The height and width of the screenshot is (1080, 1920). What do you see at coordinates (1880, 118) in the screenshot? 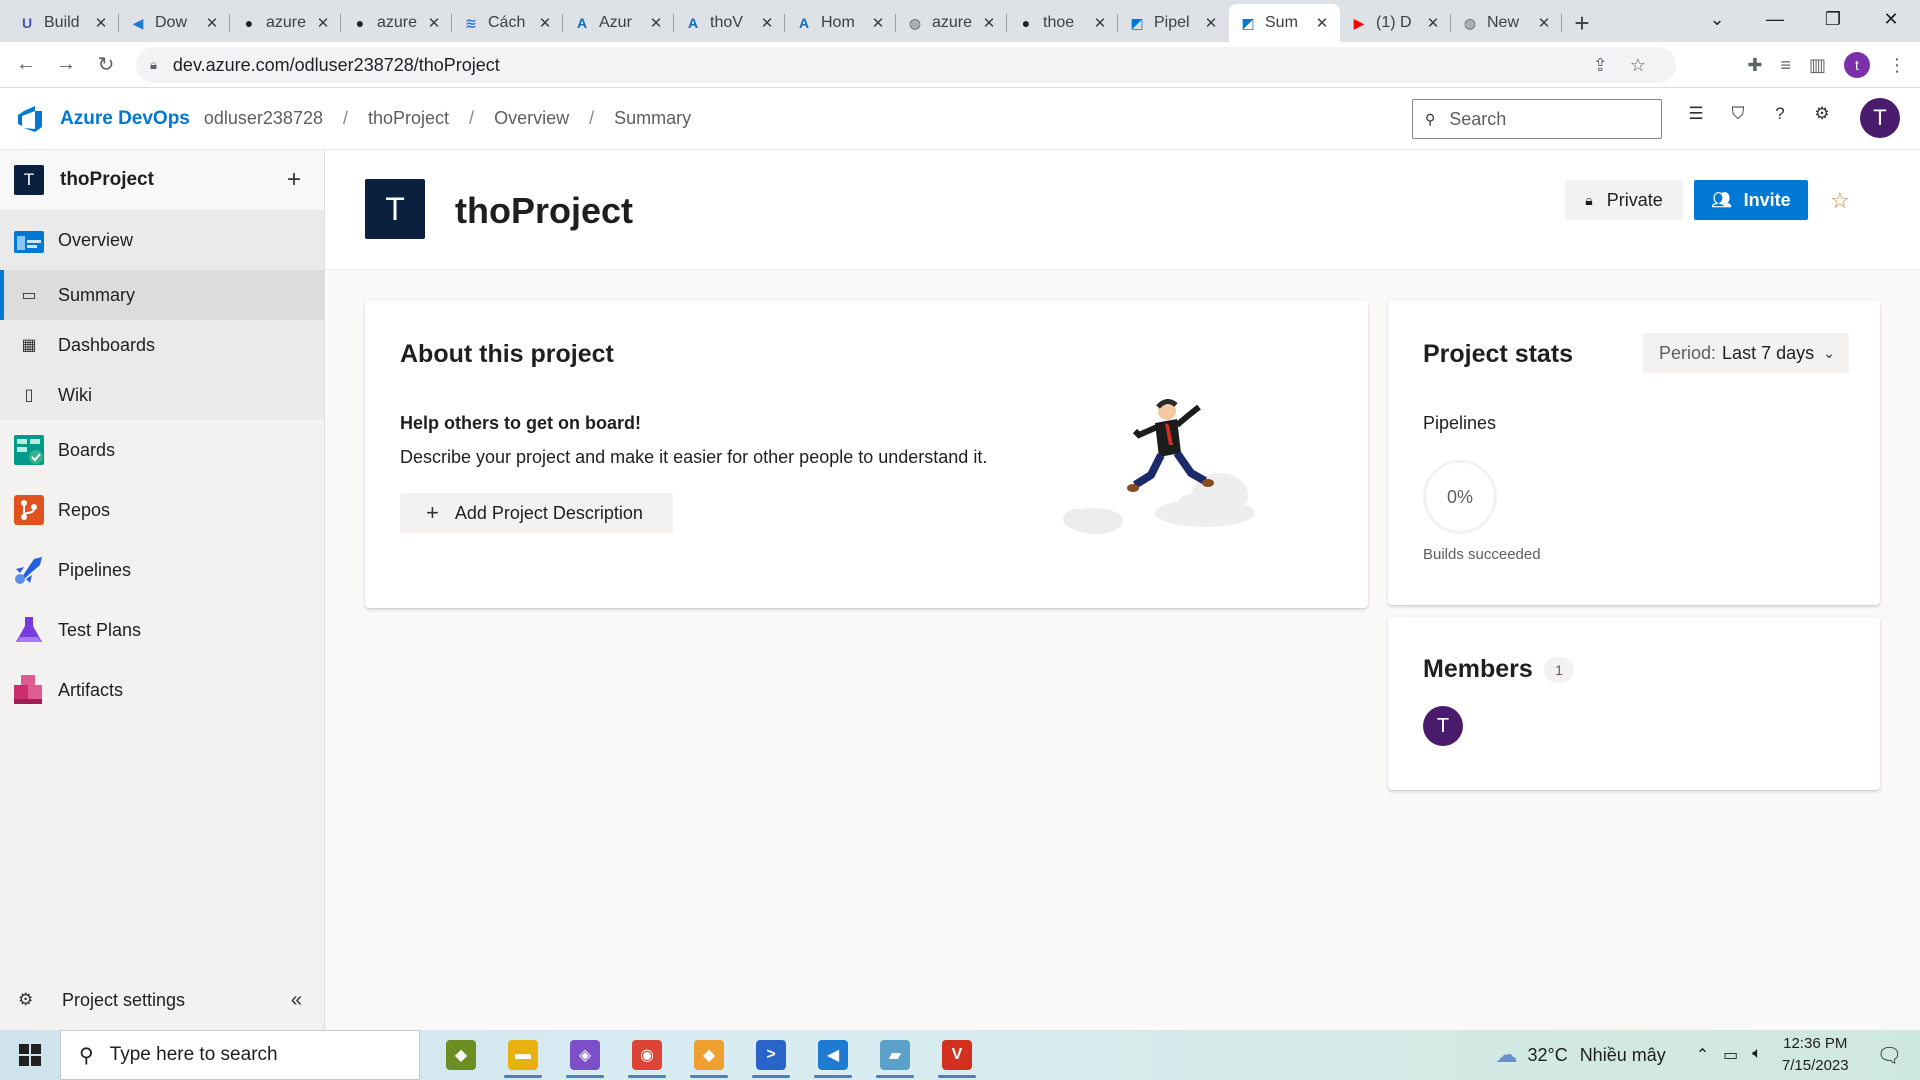
I see `user-avatar: T` at bounding box center [1880, 118].